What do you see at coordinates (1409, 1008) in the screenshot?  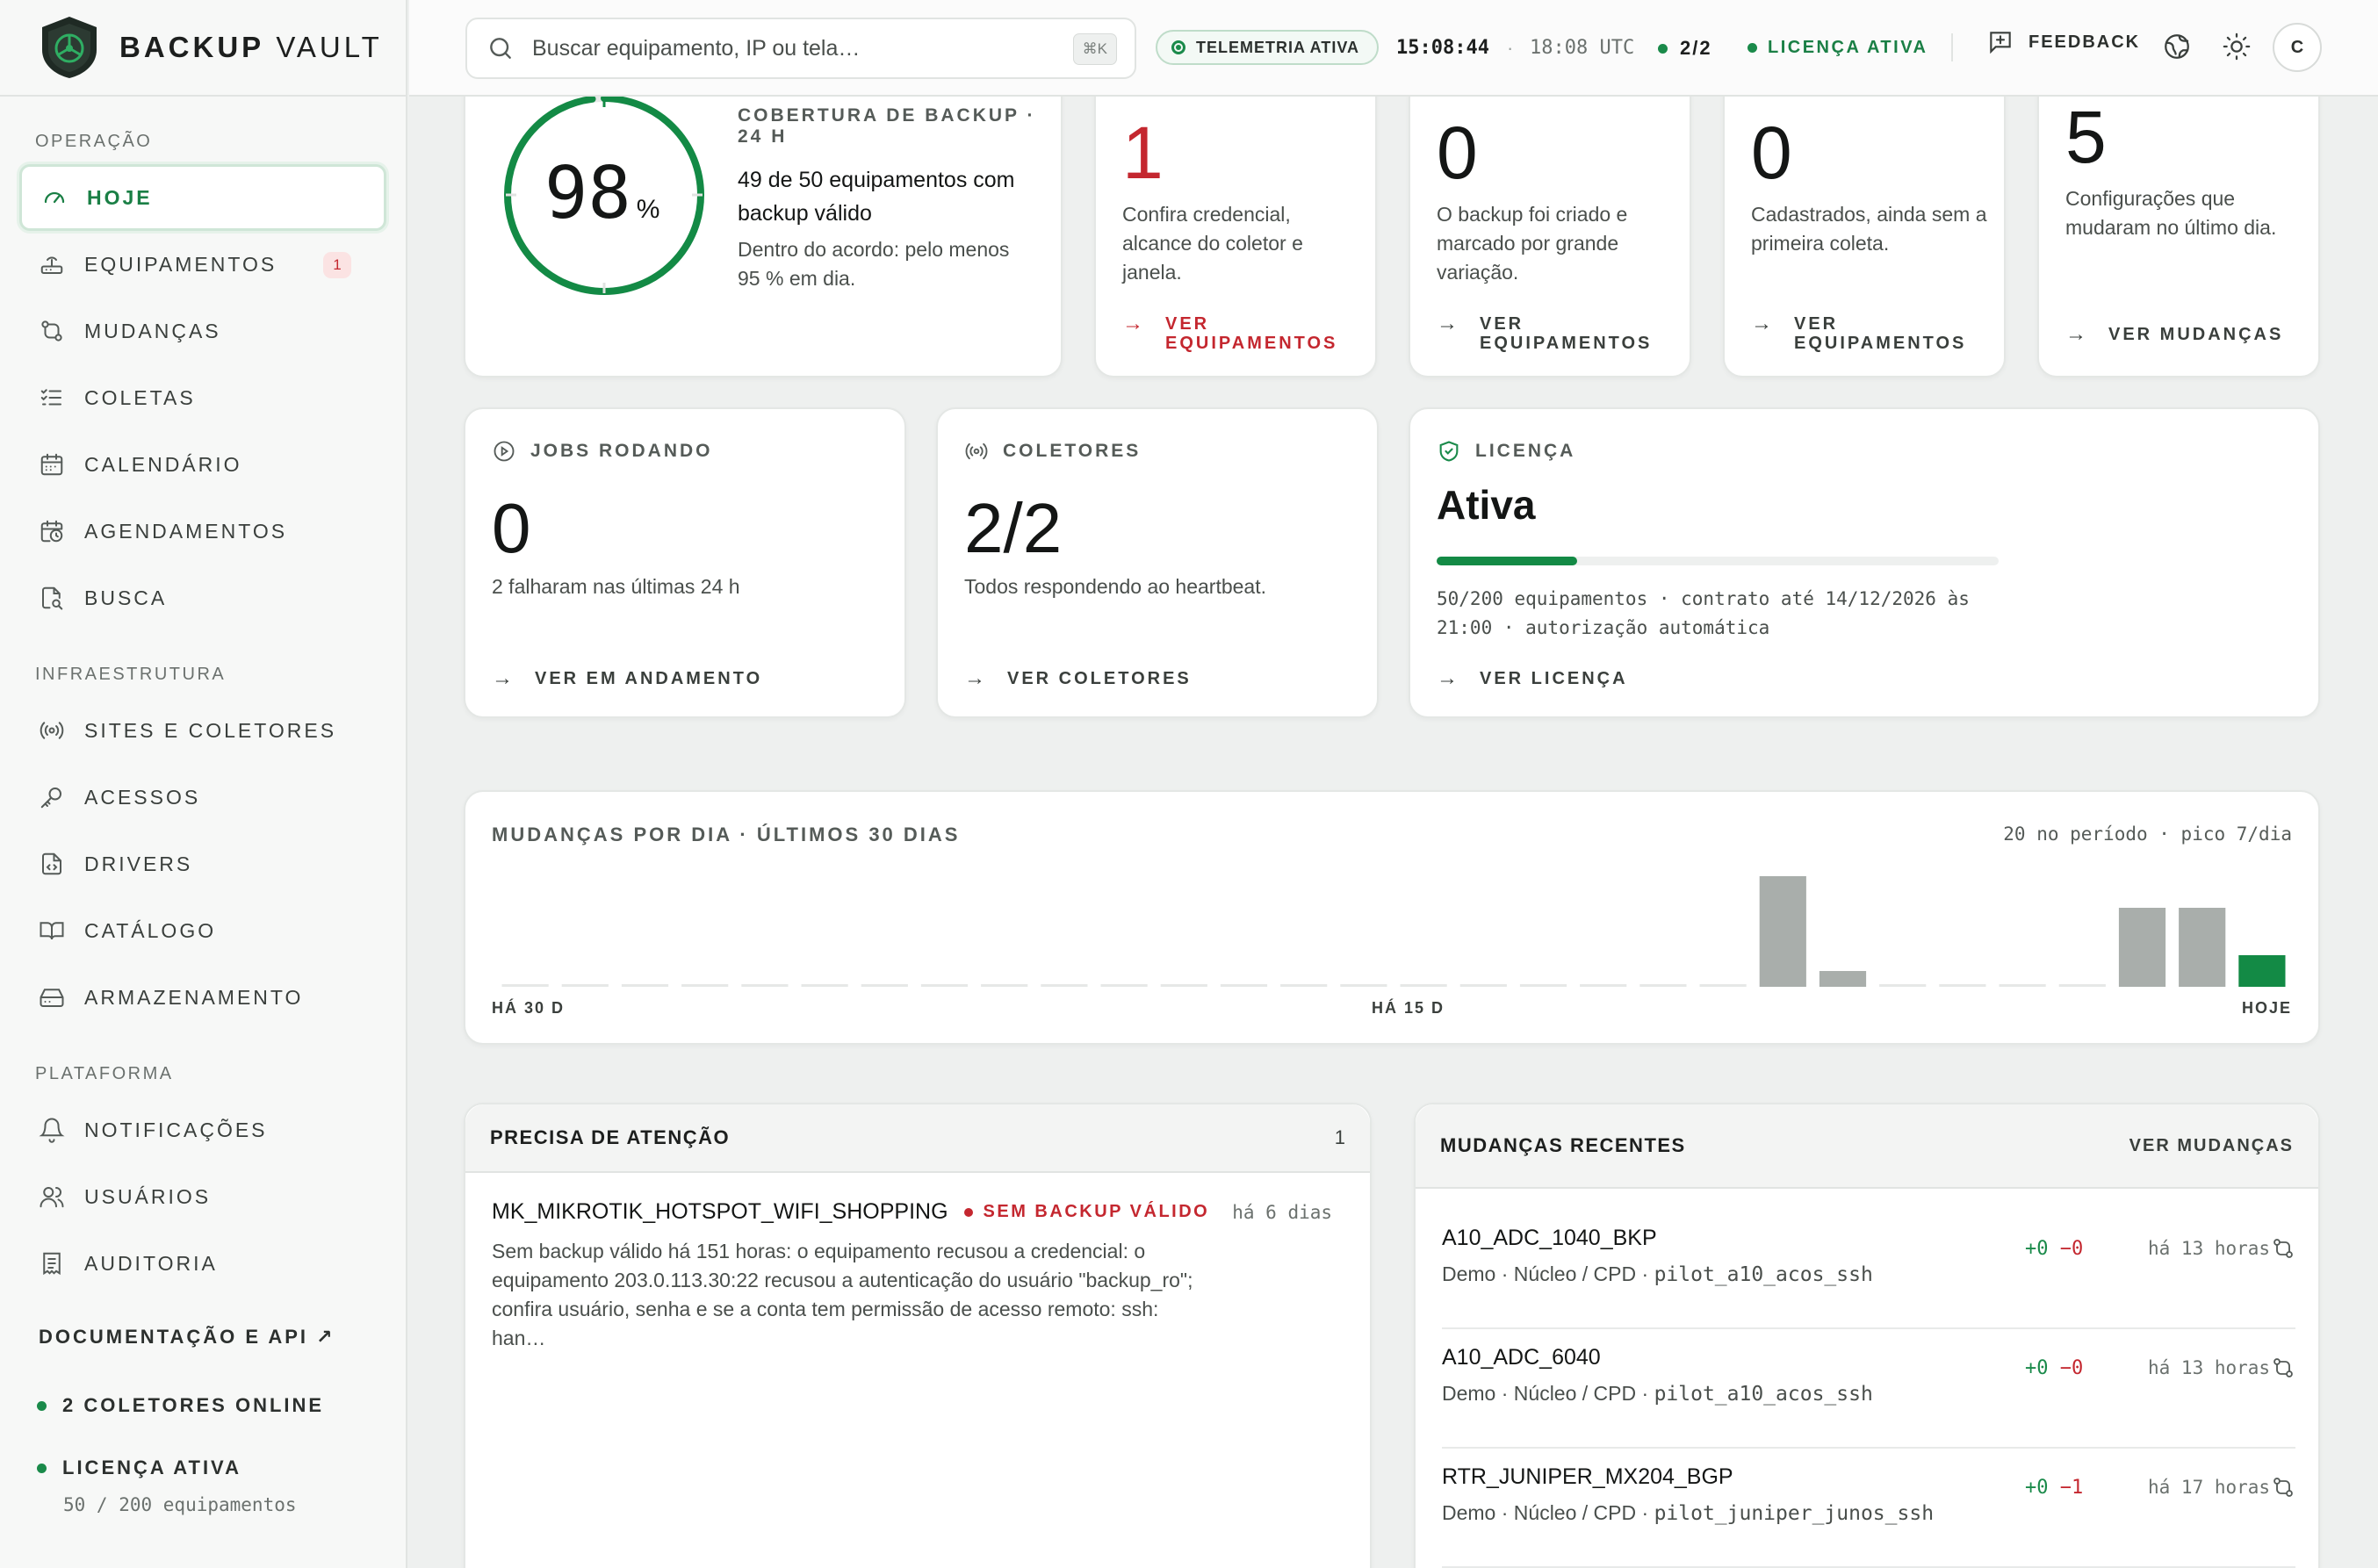 I see `axis-label-mid: HÁ 15 D` at bounding box center [1409, 1008].